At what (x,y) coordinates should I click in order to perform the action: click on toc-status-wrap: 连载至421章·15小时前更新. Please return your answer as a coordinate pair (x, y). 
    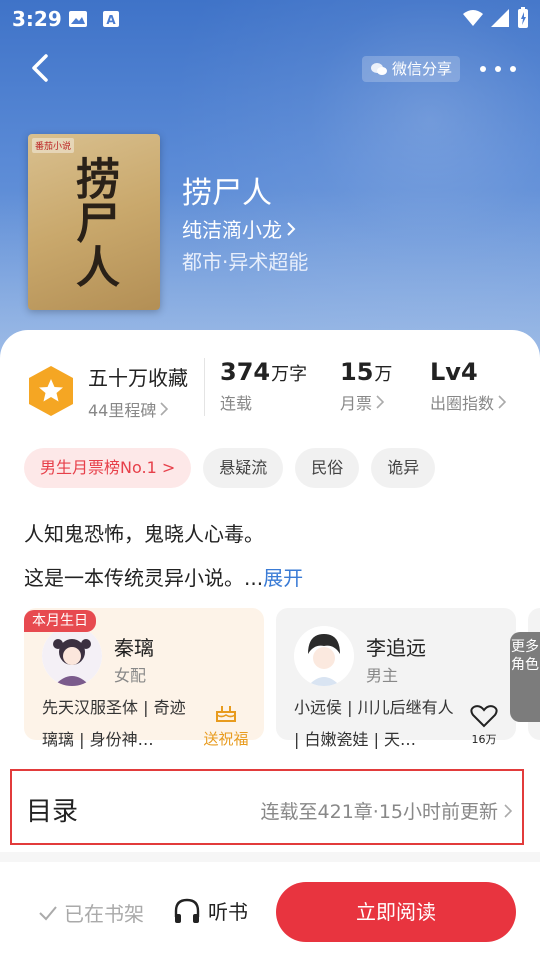
    Looking at the image, I should click on (386, 810).